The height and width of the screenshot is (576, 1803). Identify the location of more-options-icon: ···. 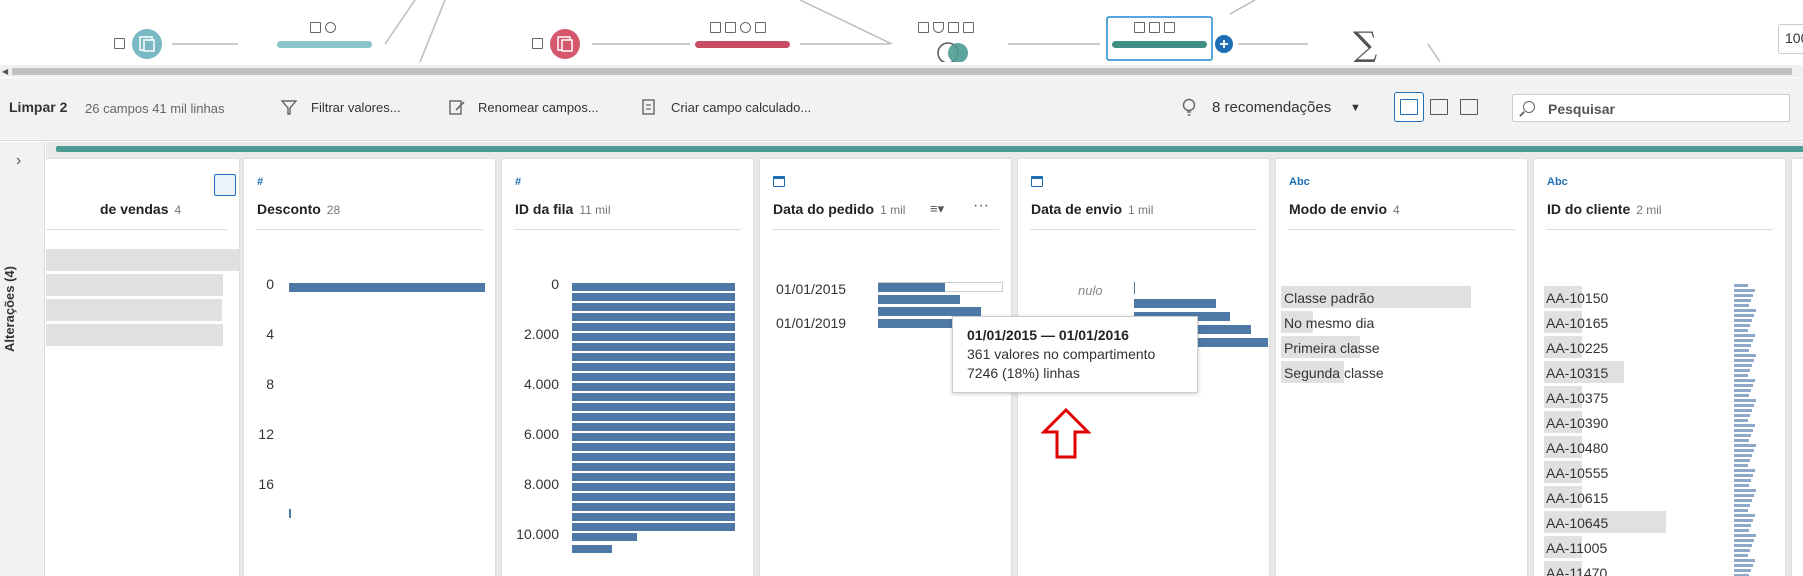
(981, 206).